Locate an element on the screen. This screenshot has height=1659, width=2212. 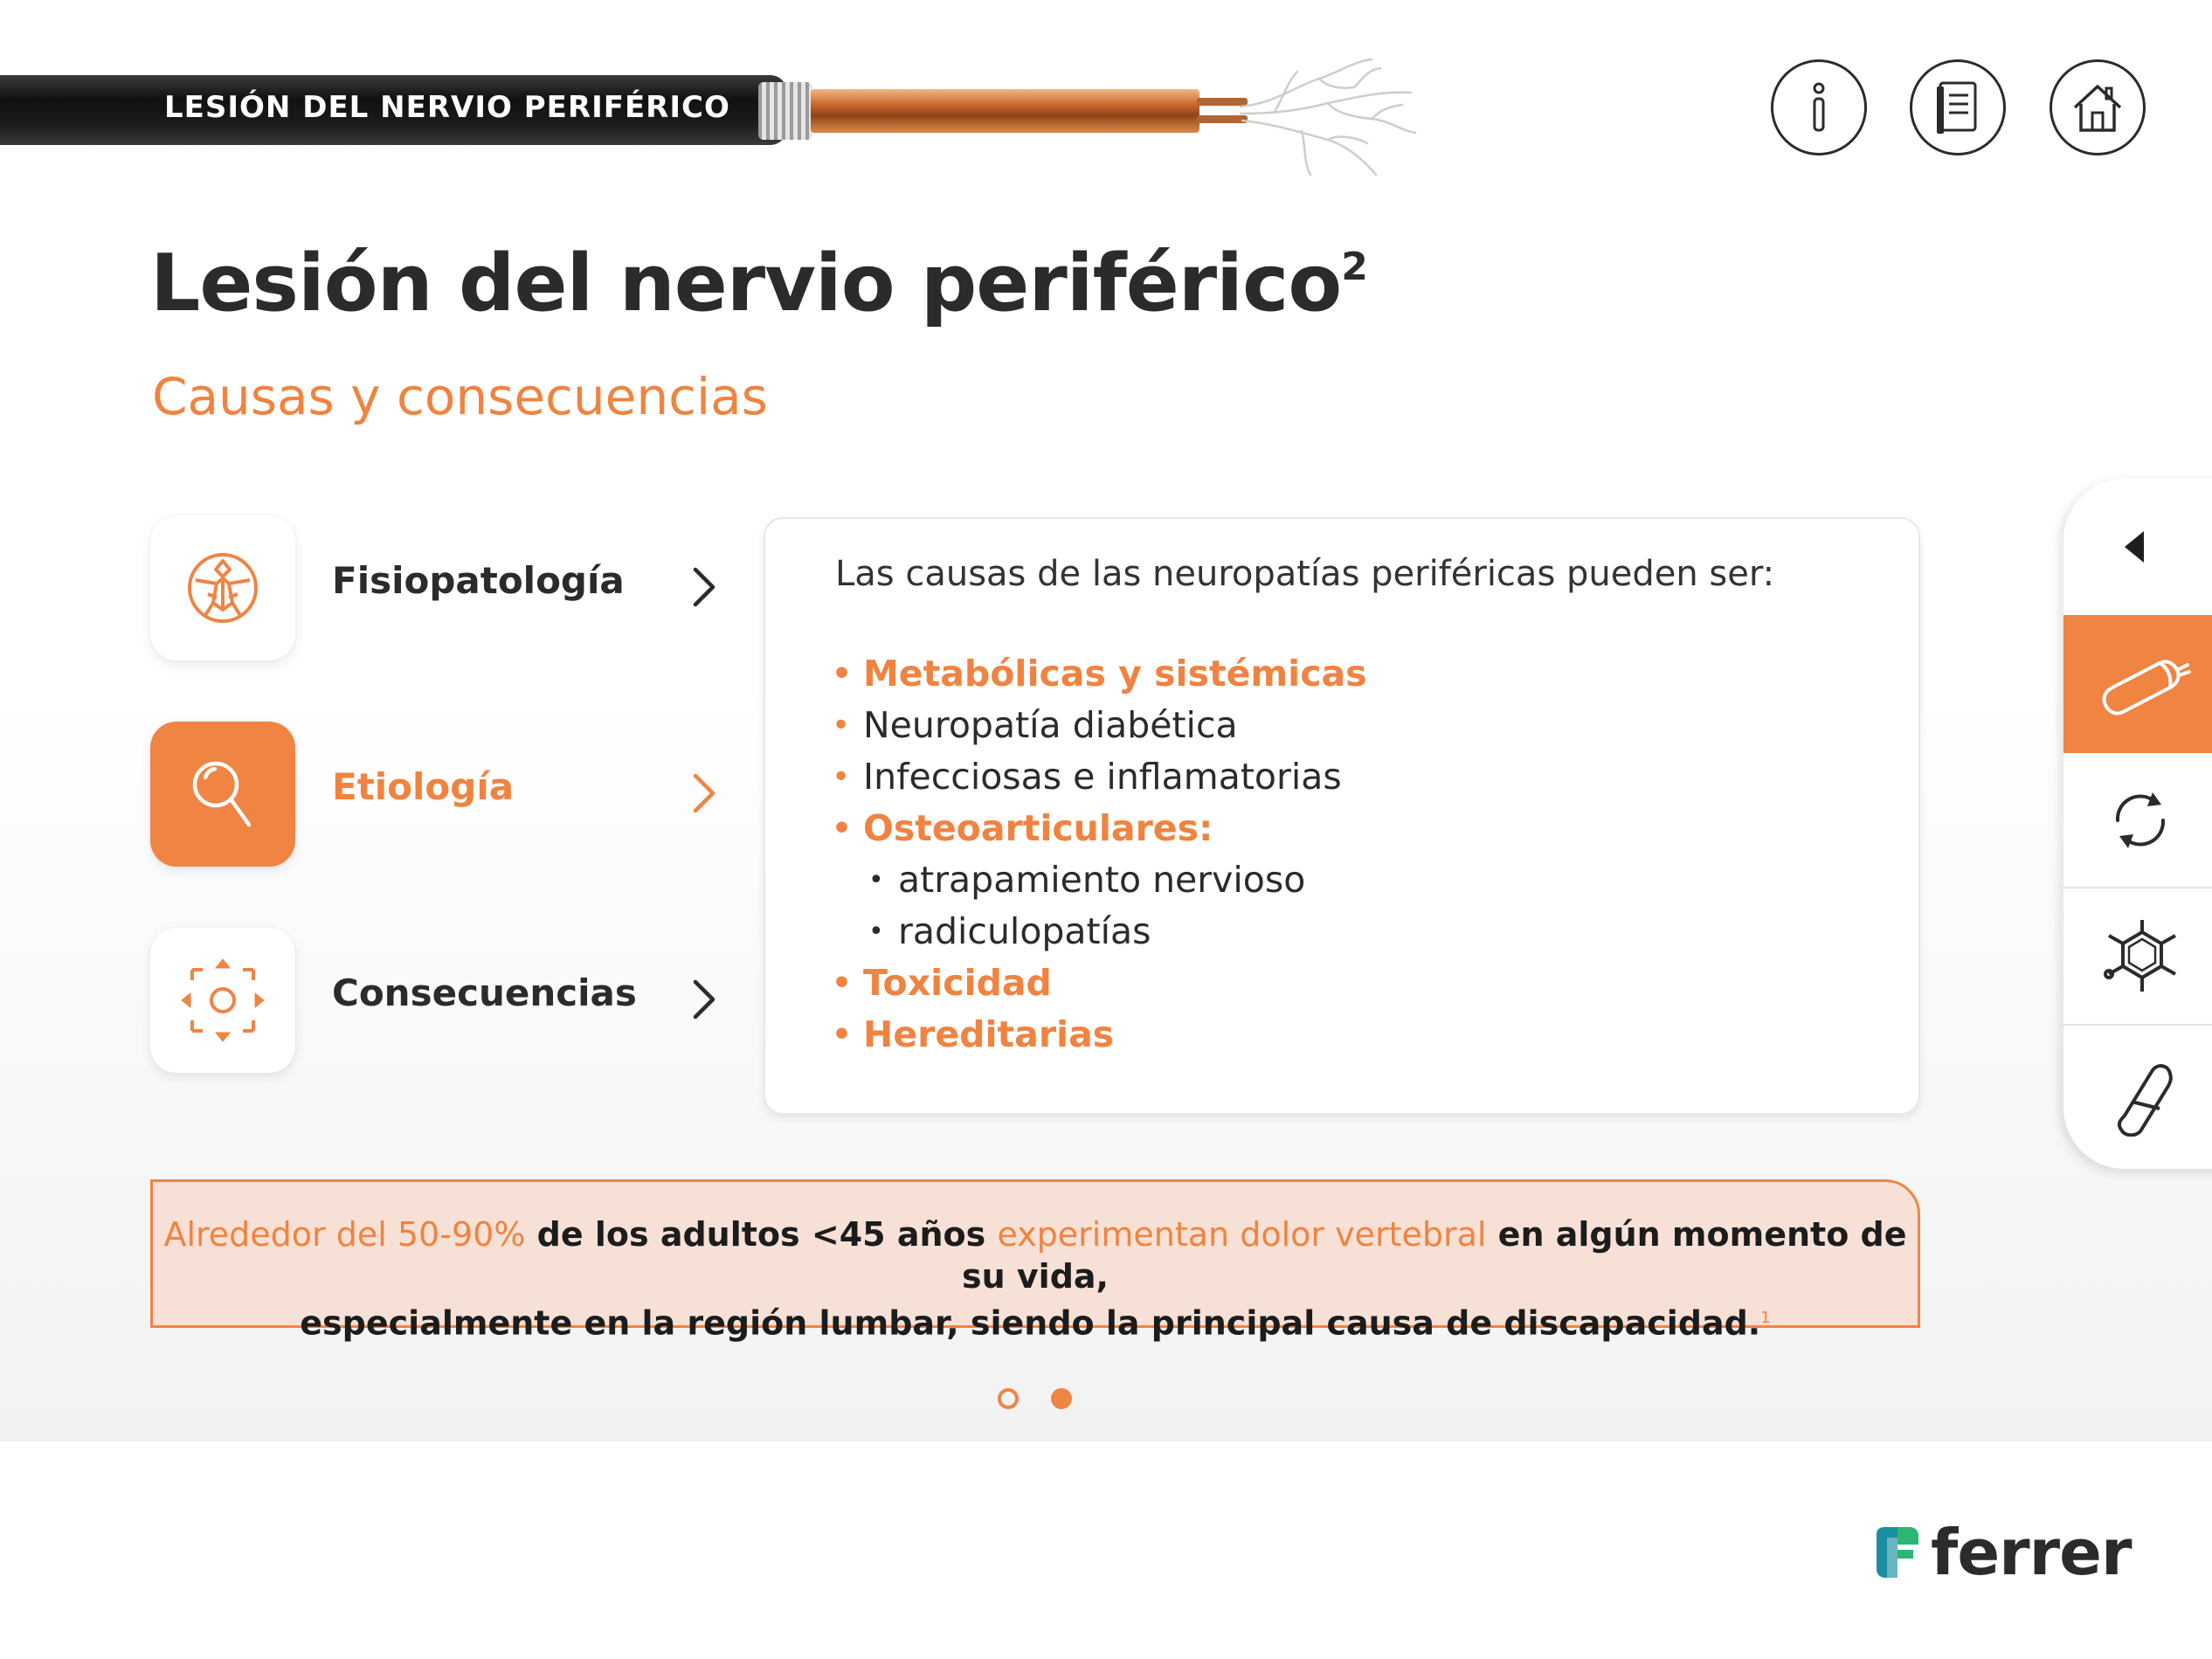
menu-item-consecuencias: Consecuencias is located at coordinates (438, 1001).